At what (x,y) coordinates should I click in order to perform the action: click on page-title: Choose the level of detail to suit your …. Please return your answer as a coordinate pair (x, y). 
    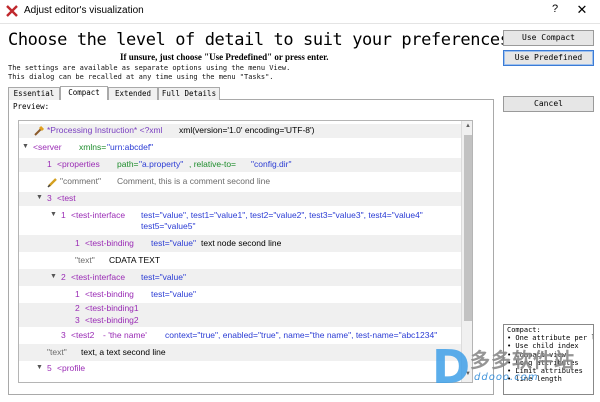
    Looking at the image, I should click on (259, 40).